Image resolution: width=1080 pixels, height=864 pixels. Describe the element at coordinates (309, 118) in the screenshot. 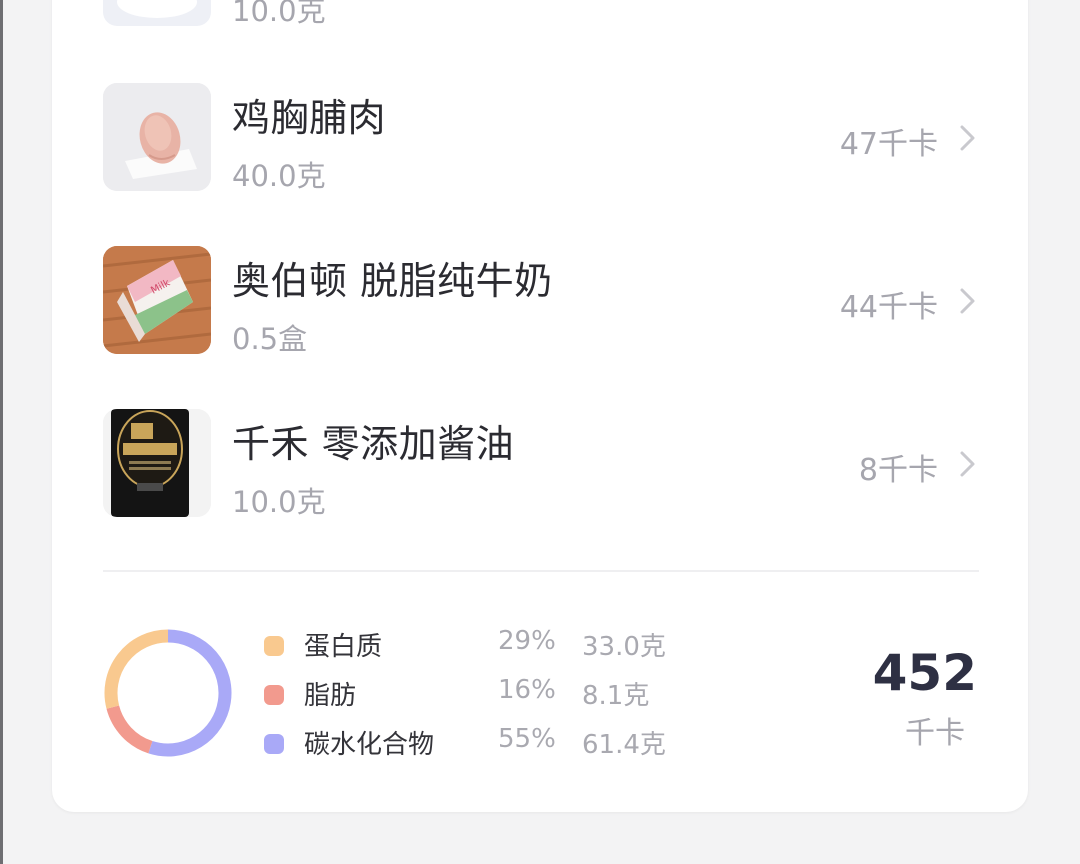

I see `food-name: 鸡胸脯肉` at that location.